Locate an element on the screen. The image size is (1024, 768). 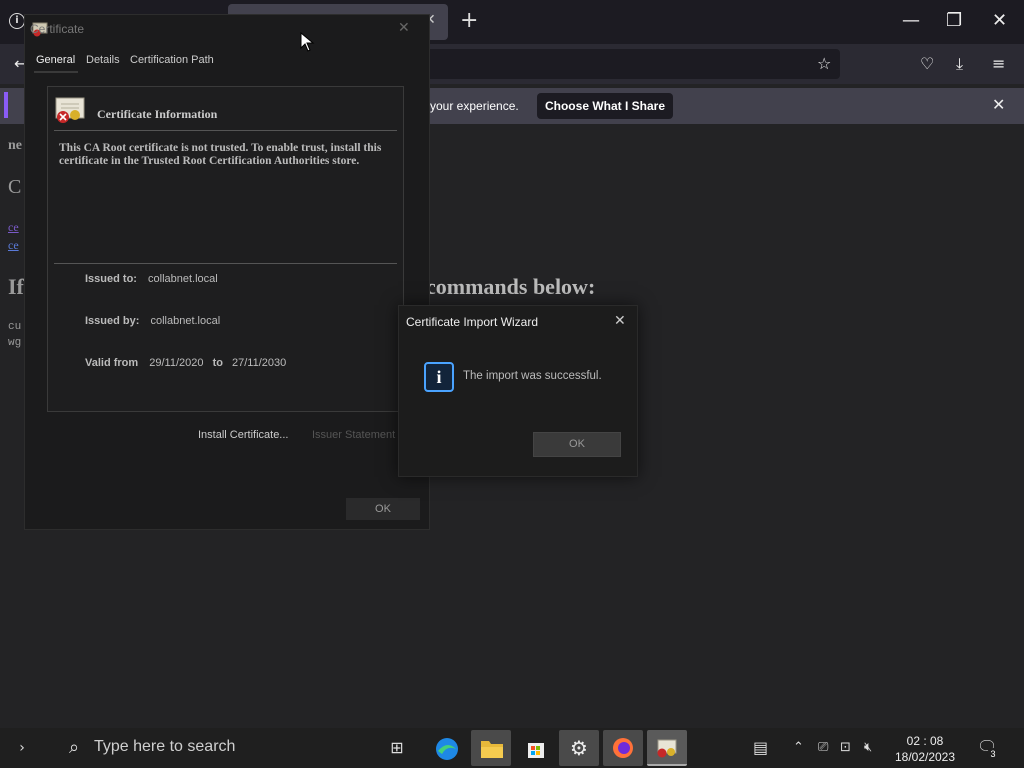
certificate-taskbar-icon is located at coordinates (667, 748).